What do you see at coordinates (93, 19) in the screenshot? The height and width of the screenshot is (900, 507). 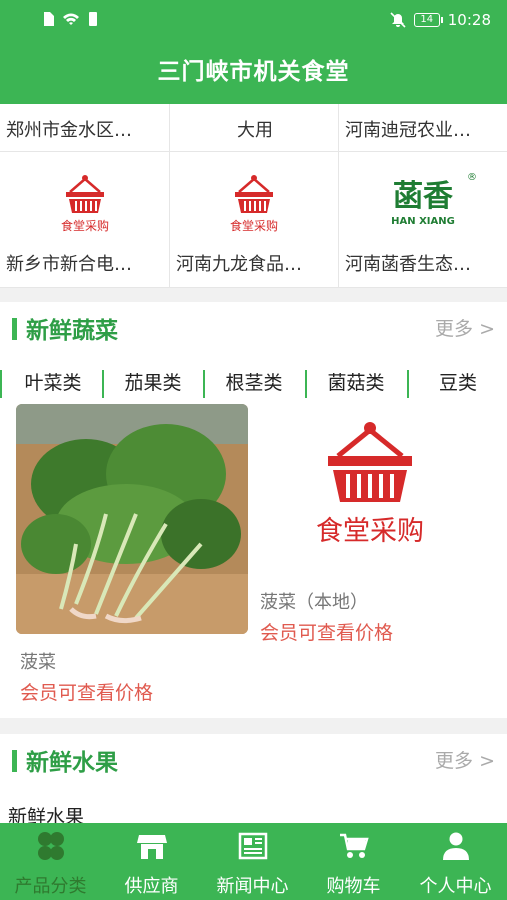 I see `sim2-icon` at bounding box center [93, 19].